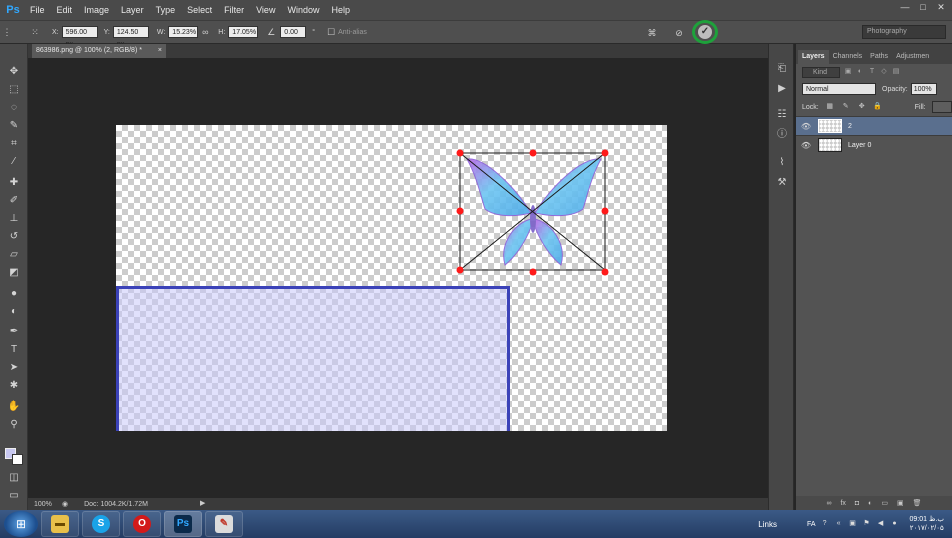 The height and width of the screenshot is (538, 952). I want to click on tab-layers: Layers, so click(813, 57).